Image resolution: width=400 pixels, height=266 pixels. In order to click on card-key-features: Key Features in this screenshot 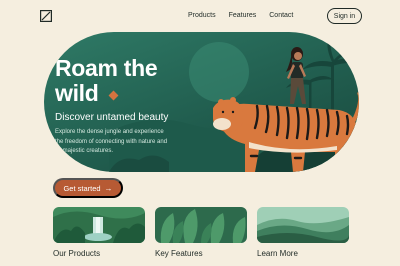, I will do `click(201, 232)`.